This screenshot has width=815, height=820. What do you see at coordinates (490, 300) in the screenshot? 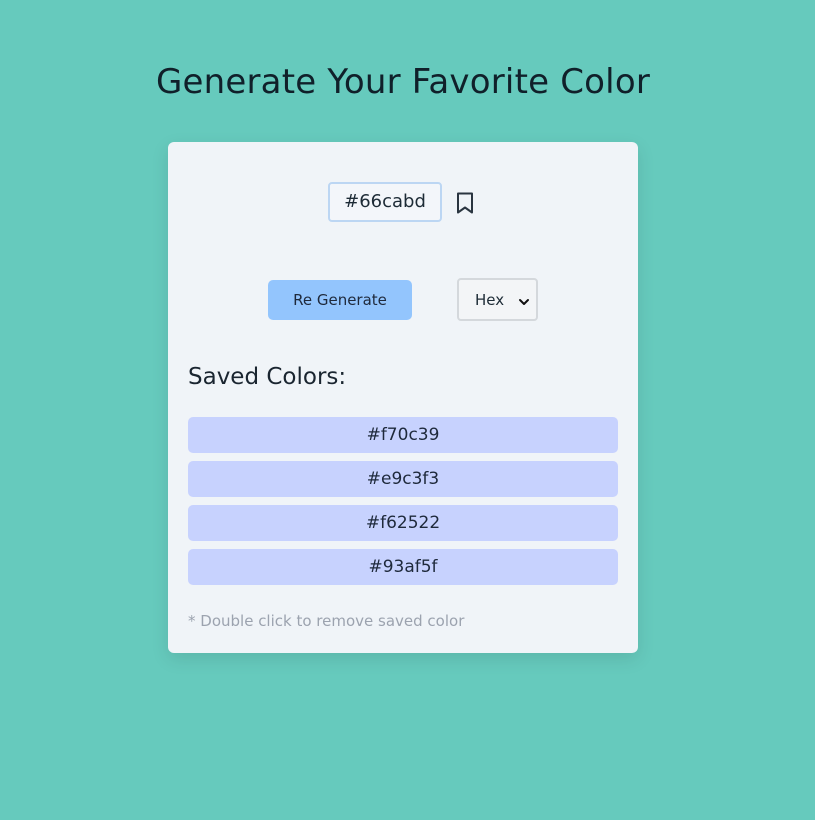
I see `format-select-value: Hex` at bounding box center [490, 300].